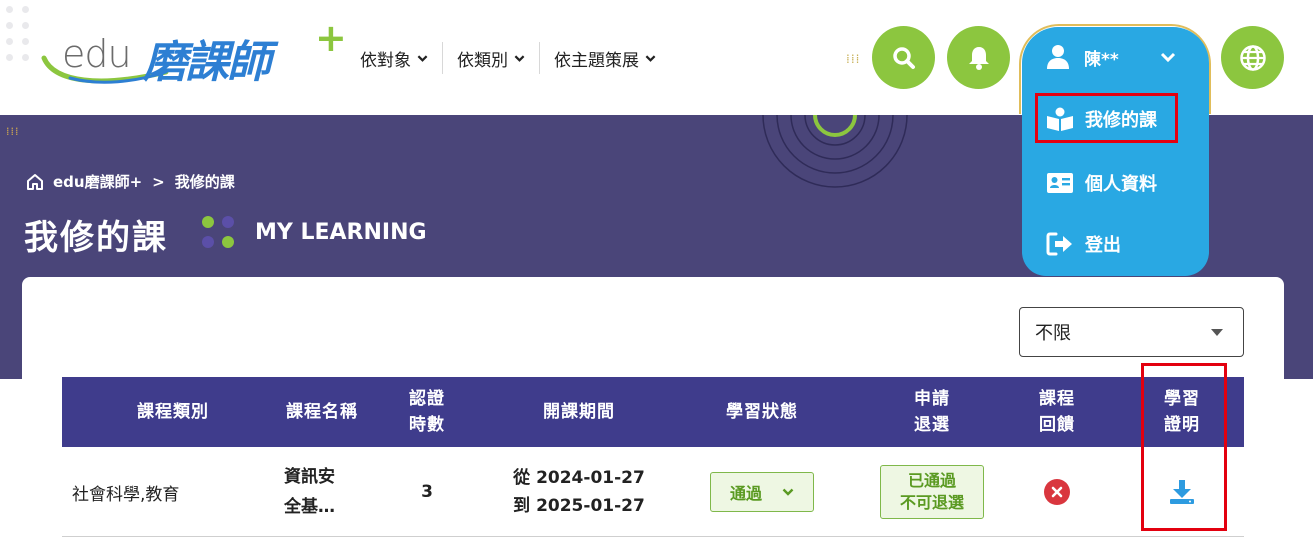 This screenshot has height=539, width=1313. I want to click on search-button, so click(903, 57).